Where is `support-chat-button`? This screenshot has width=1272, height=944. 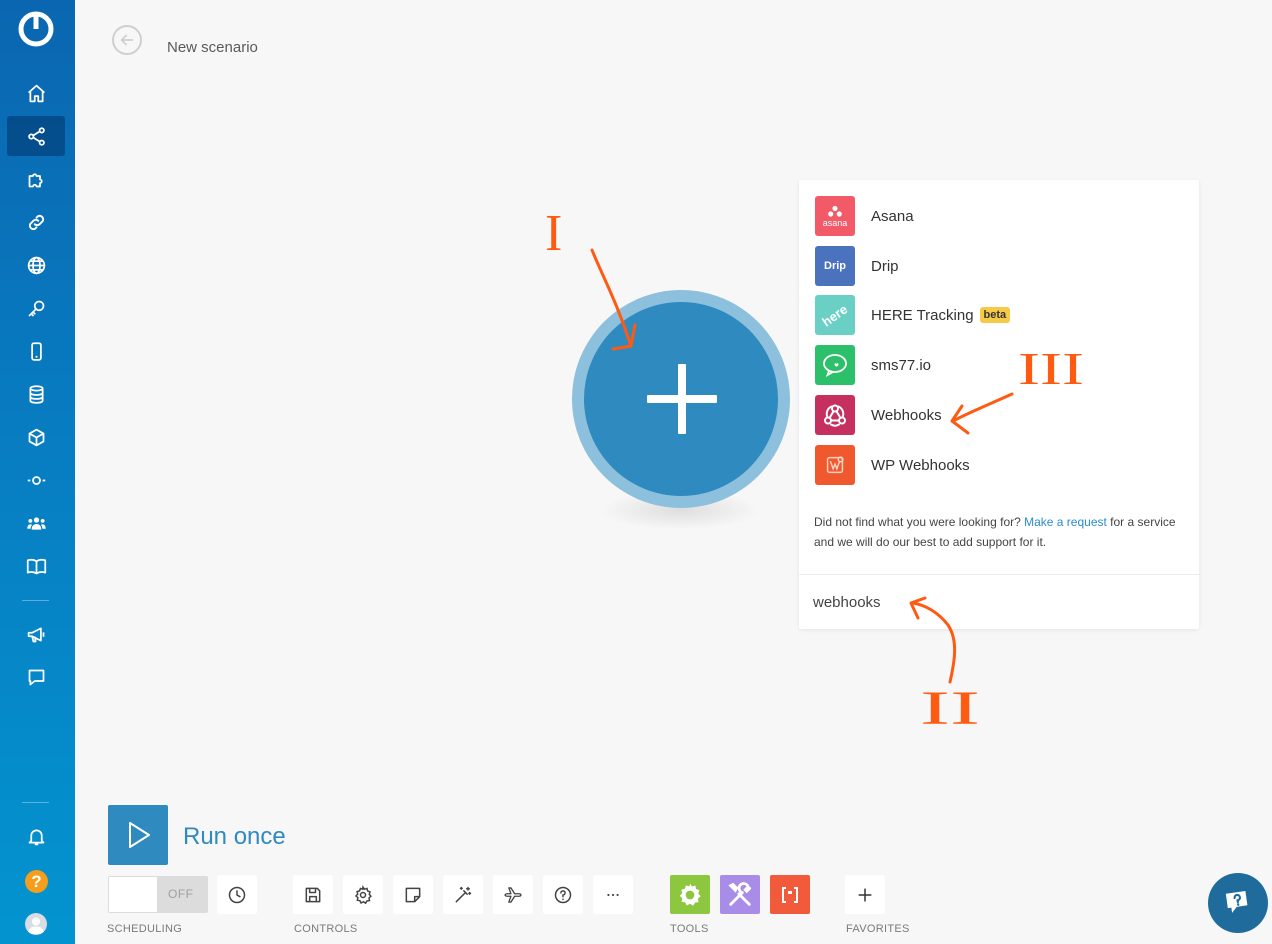
support-chat-button is located at coordinates (1238, 903).